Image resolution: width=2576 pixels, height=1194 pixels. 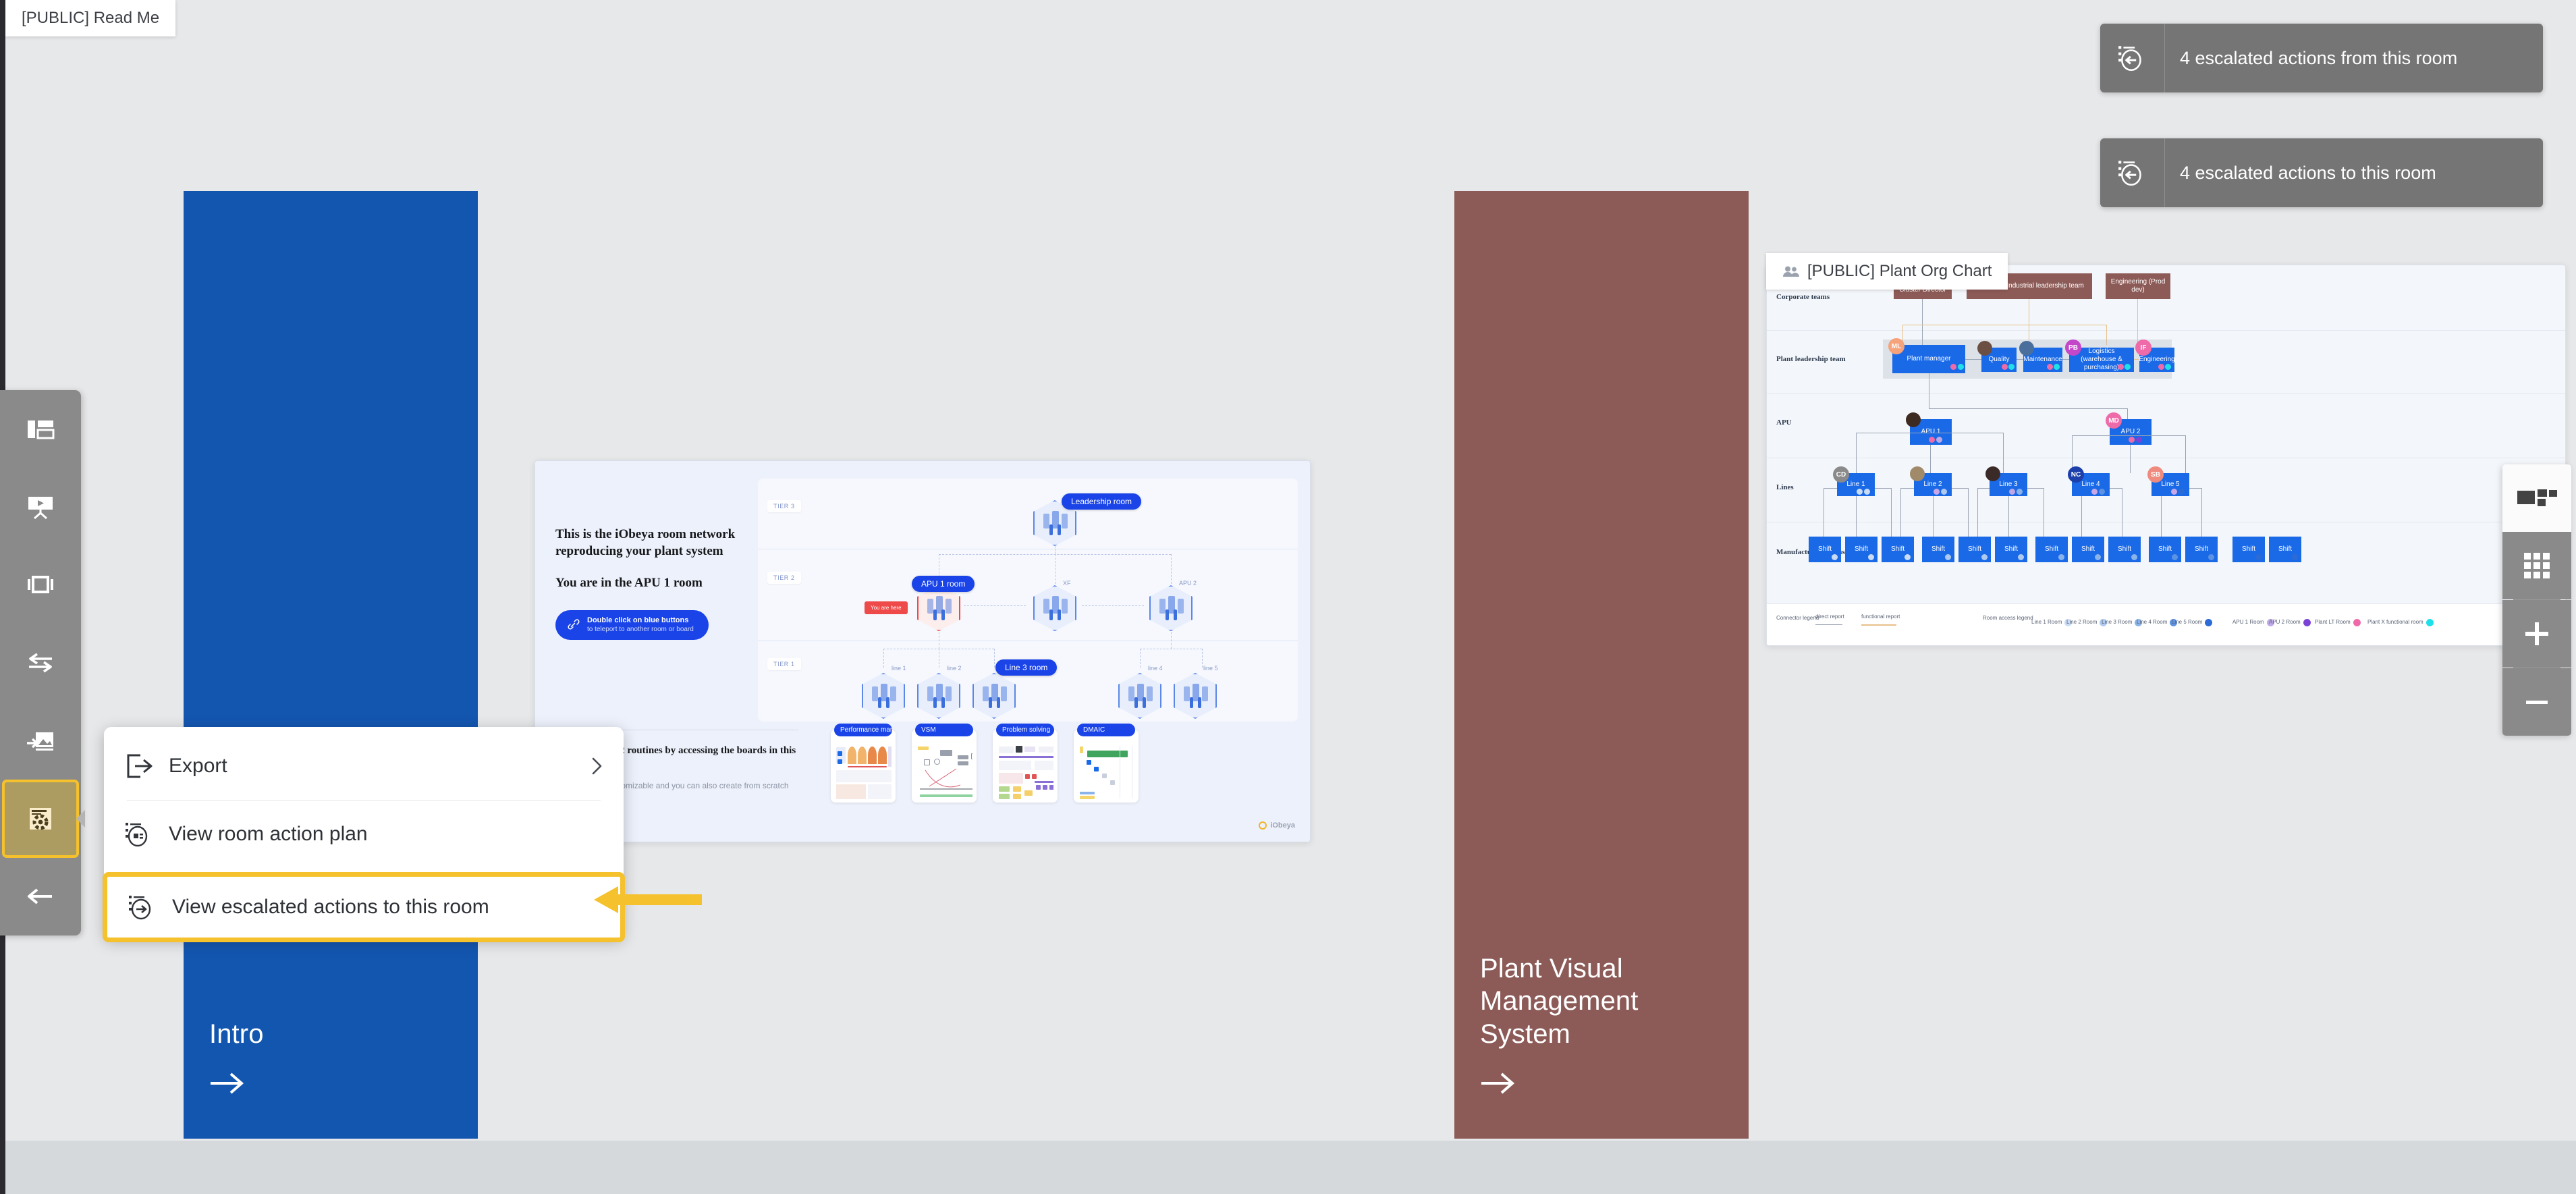 I want to click on board-tab-readme: [PUBLIC] Read Me, so click(x=91, y=18).